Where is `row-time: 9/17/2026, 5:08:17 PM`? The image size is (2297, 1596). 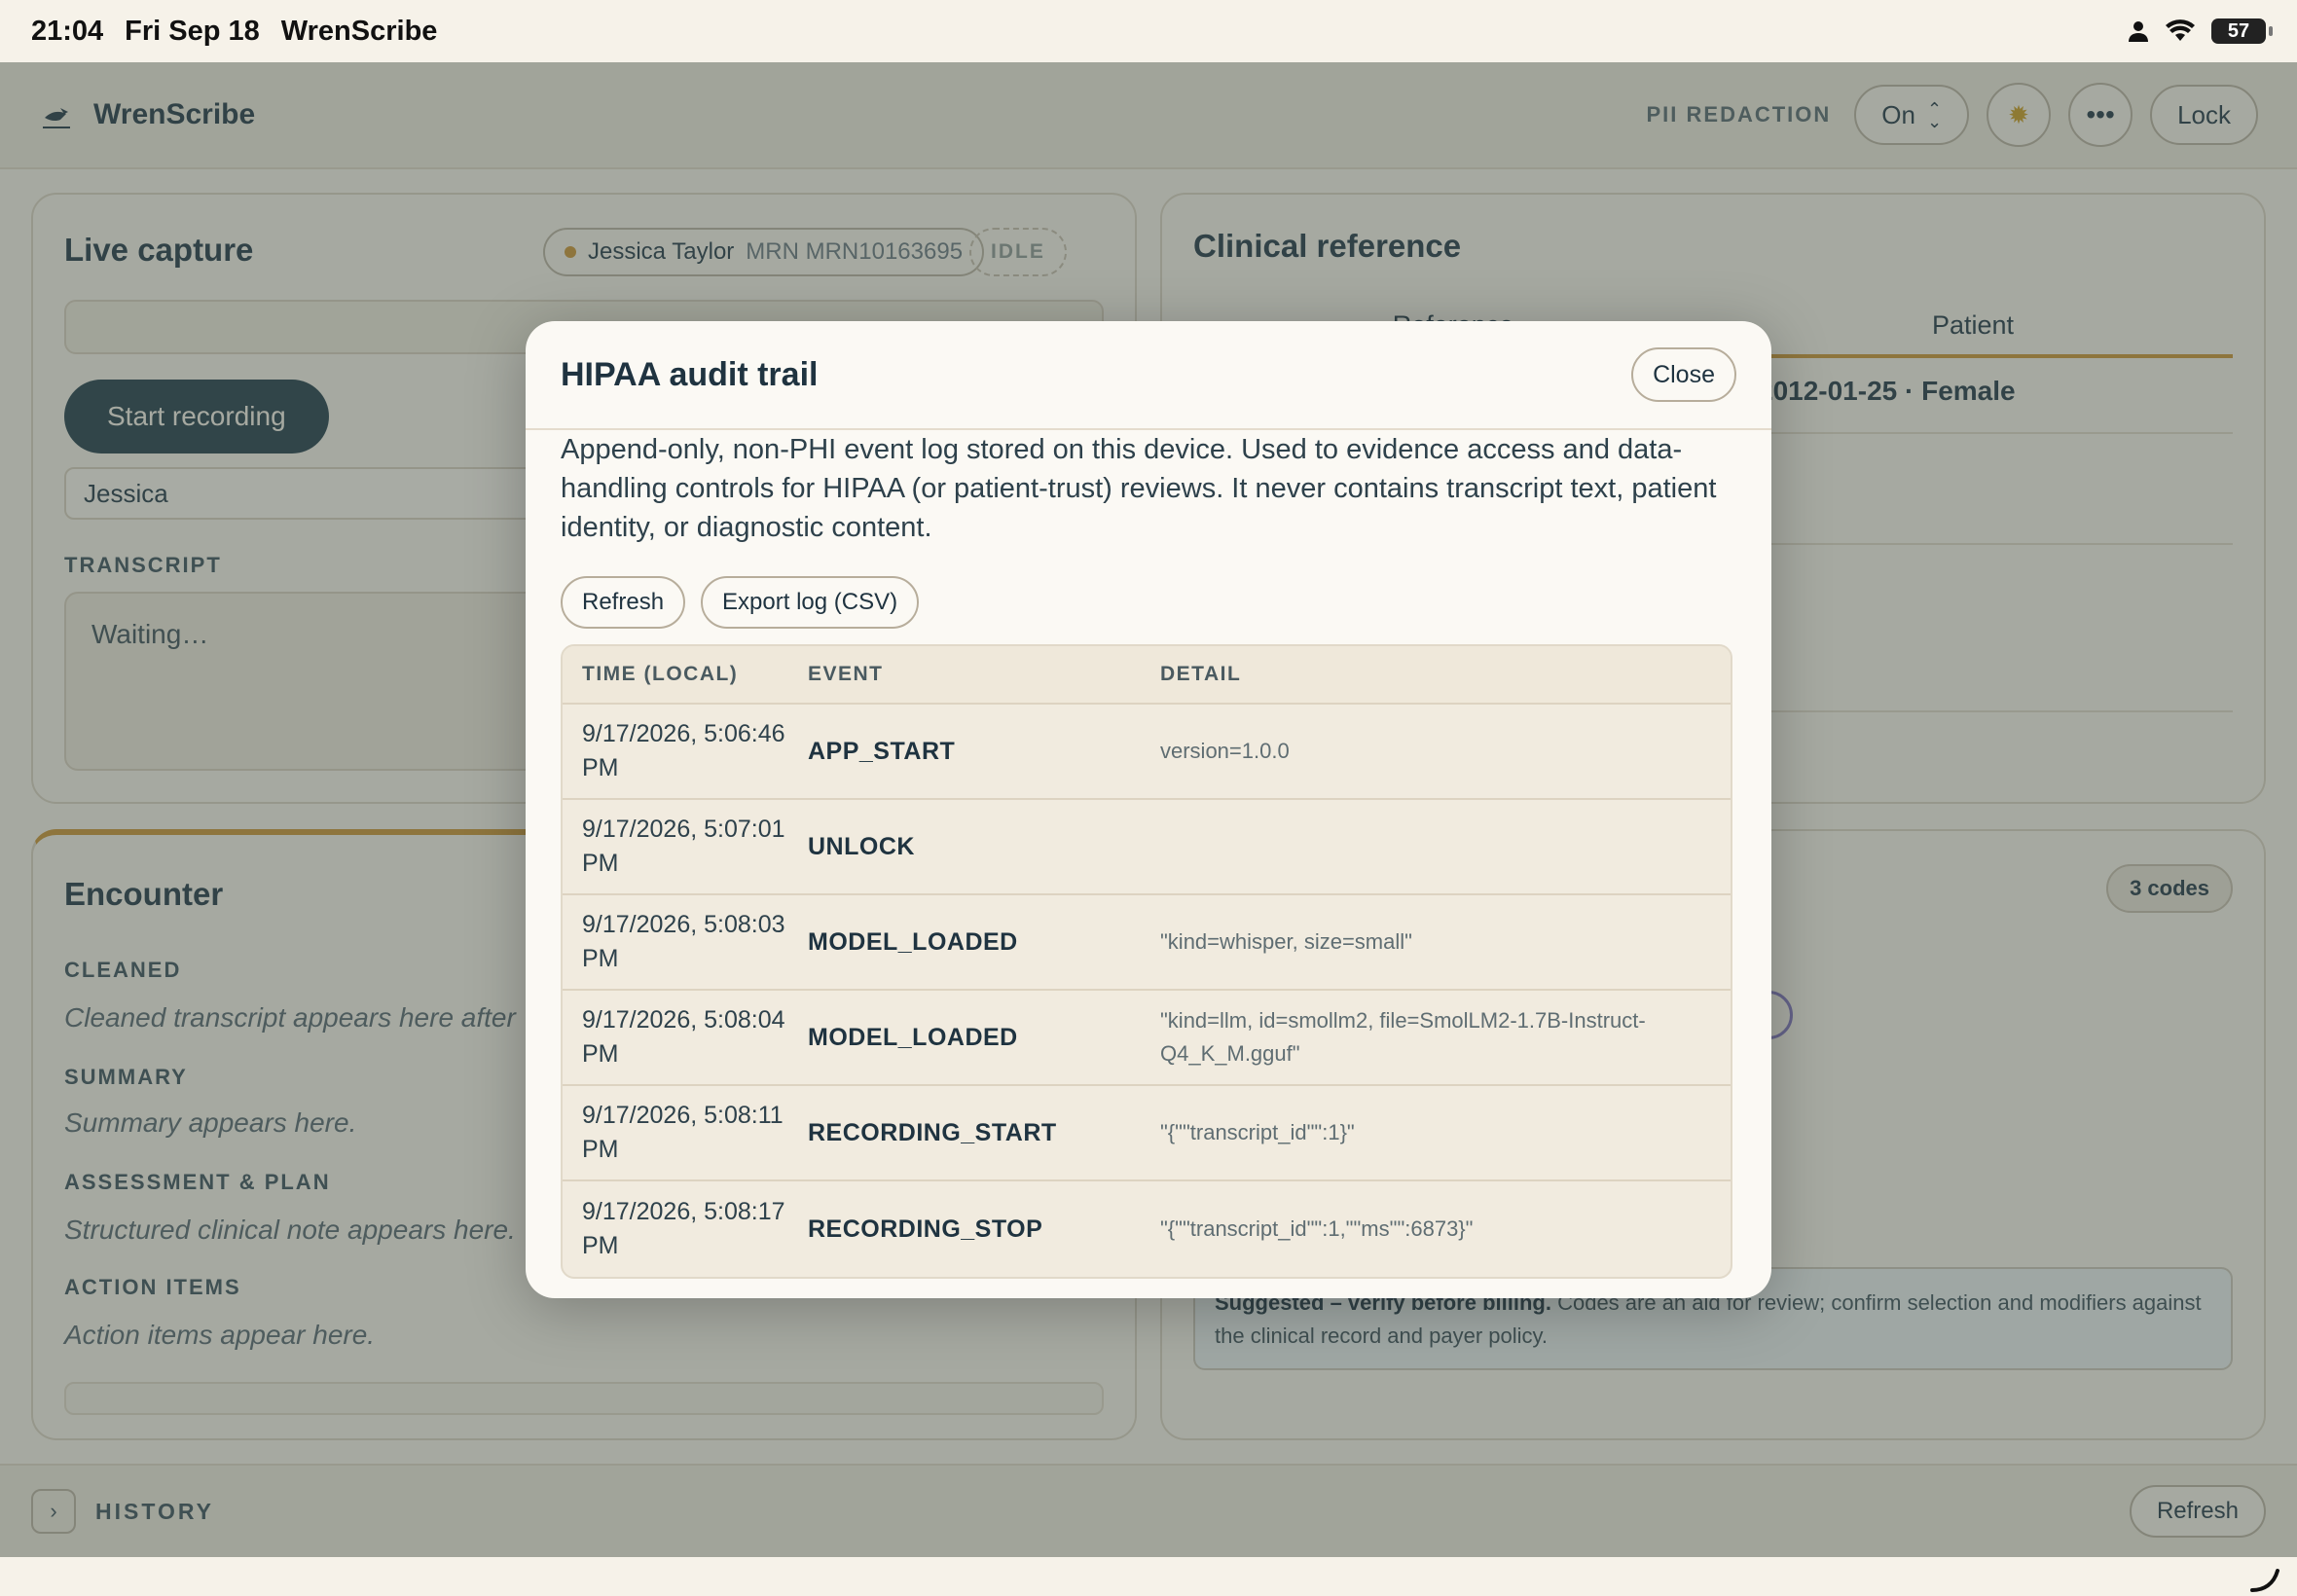
row-time: 9/17/2026, 5:08:17 PM is located at coordinates (683, 1228).